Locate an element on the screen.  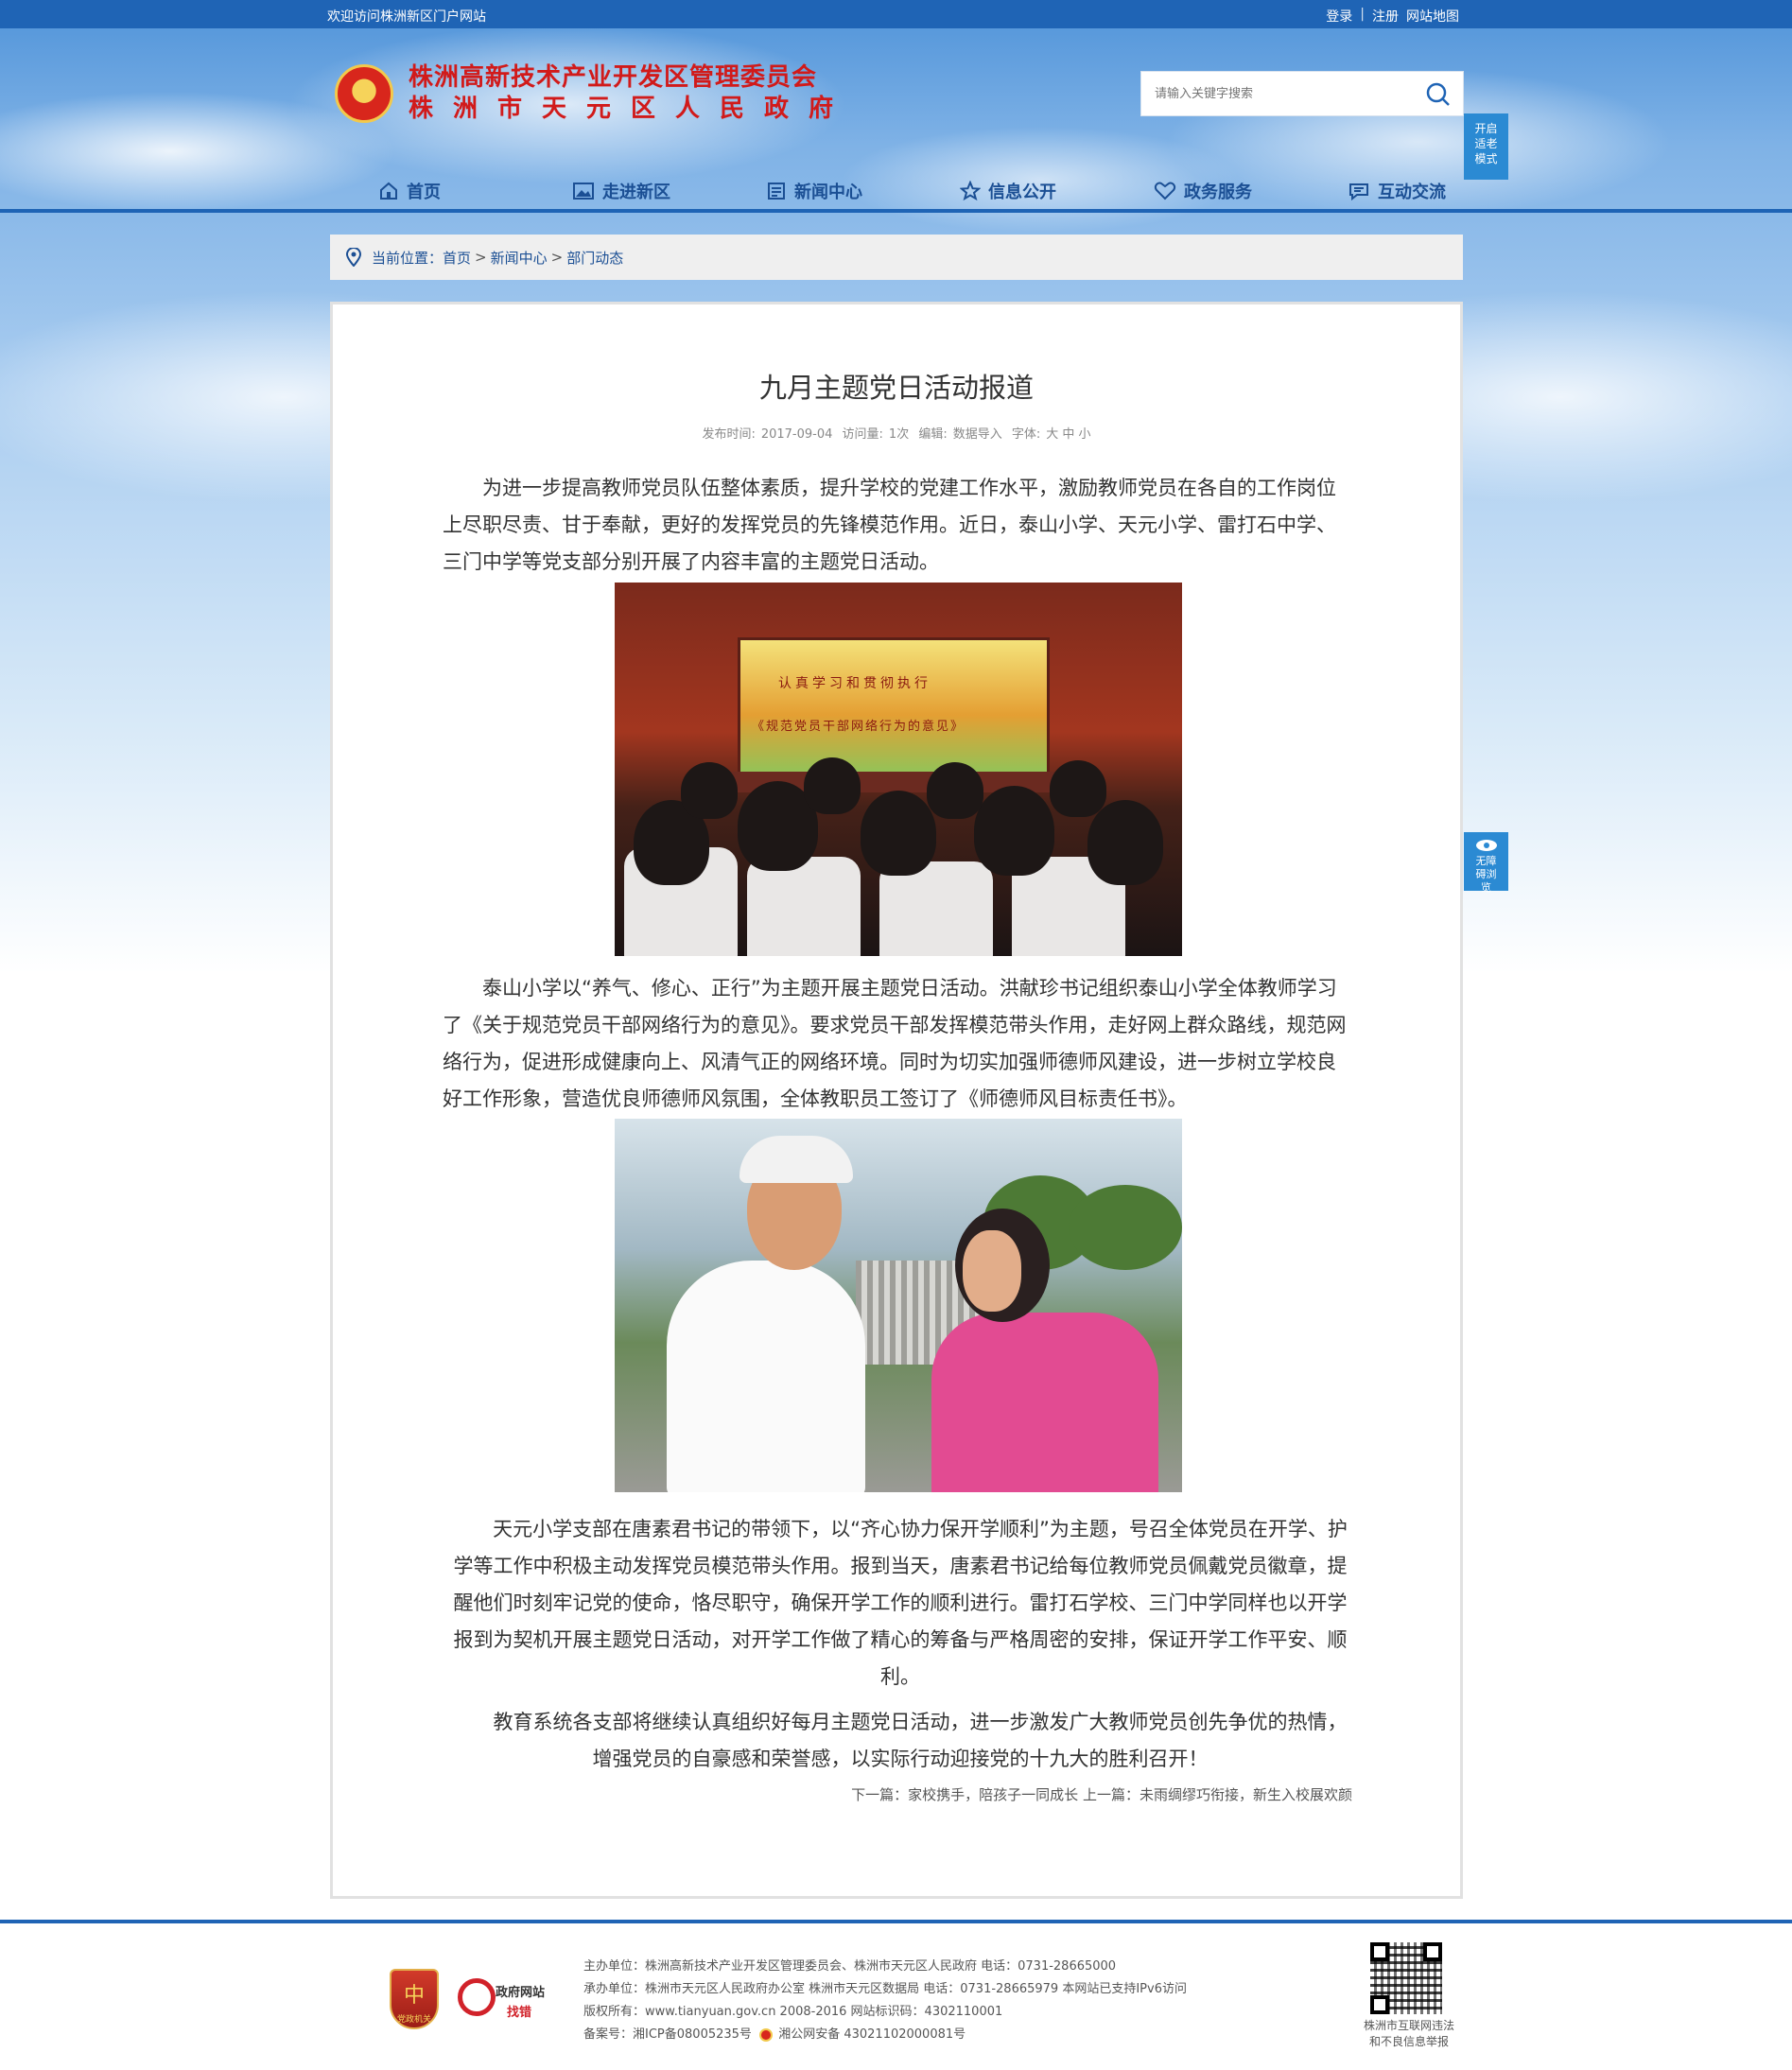
font-size-label: 字体: is located at coordinates (1026, 434).